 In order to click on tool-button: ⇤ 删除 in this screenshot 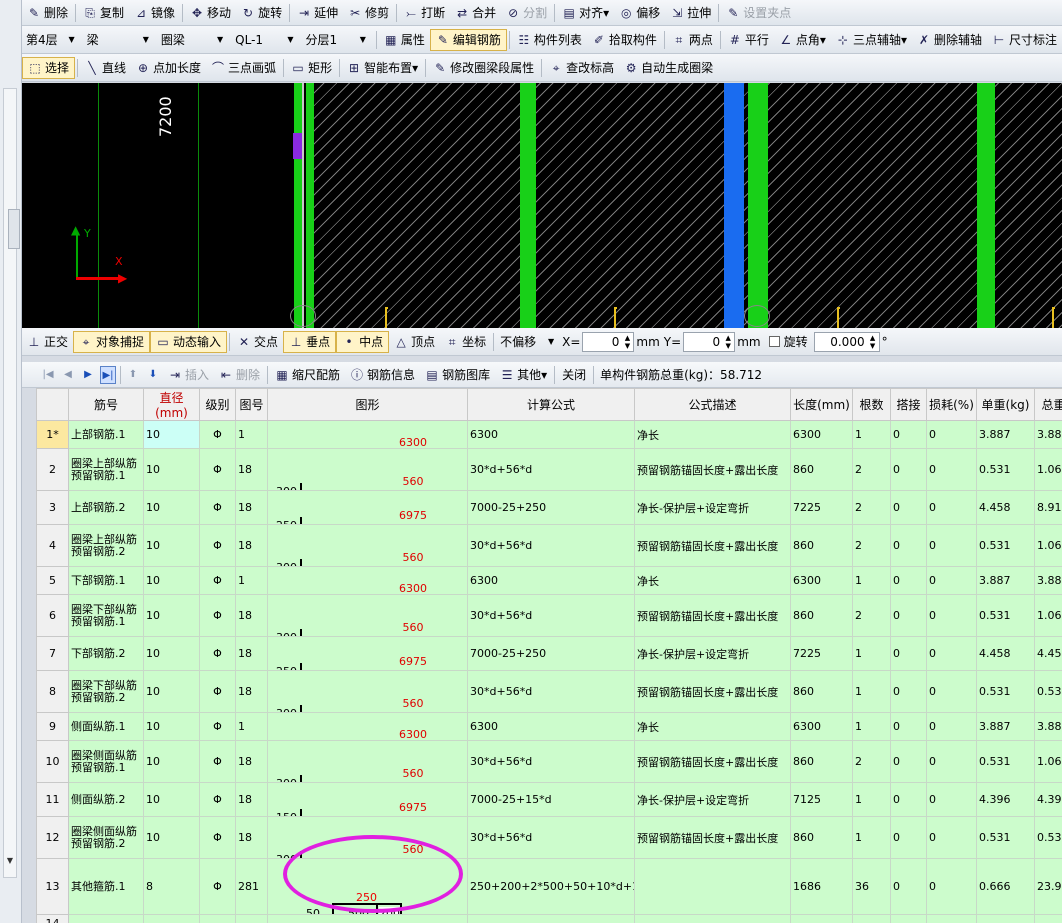, I will do `click(239, 375)`.